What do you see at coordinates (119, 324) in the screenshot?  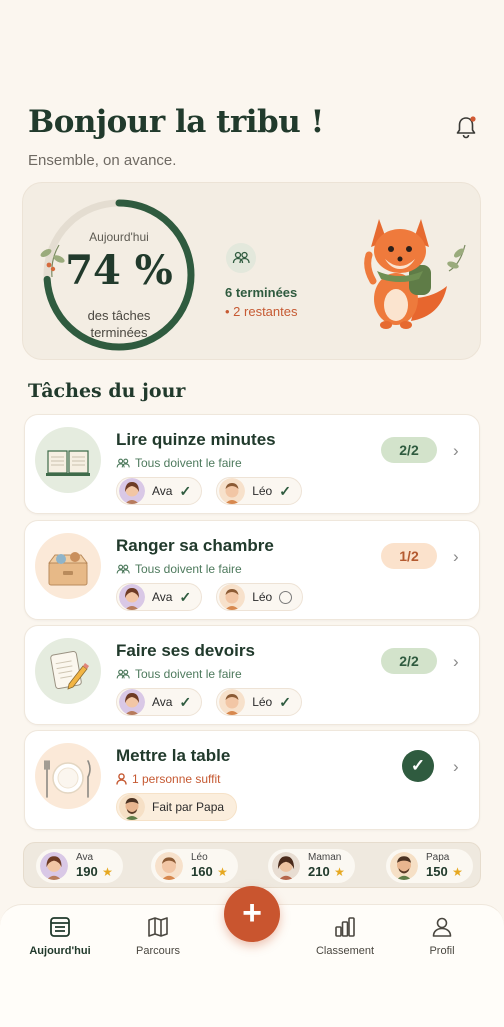 I see `progress-caption: des tâches terminées` at bounding box center [119, 324].